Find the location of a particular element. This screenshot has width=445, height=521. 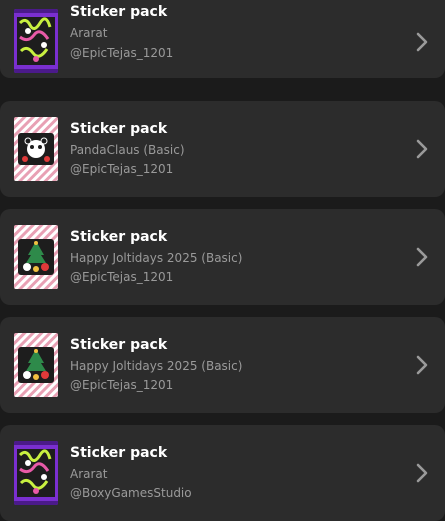

pack-owner: @BoxyGamesStudio is located at coordinates (131, 493).